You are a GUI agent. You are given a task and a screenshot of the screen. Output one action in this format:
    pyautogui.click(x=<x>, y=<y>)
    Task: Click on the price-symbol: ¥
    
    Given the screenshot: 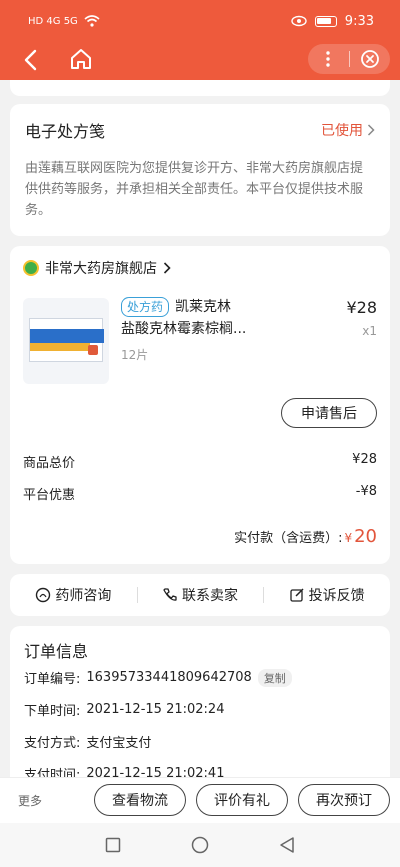 What is the action you would take?
    pyautogui.click(x=351, y=307)
    